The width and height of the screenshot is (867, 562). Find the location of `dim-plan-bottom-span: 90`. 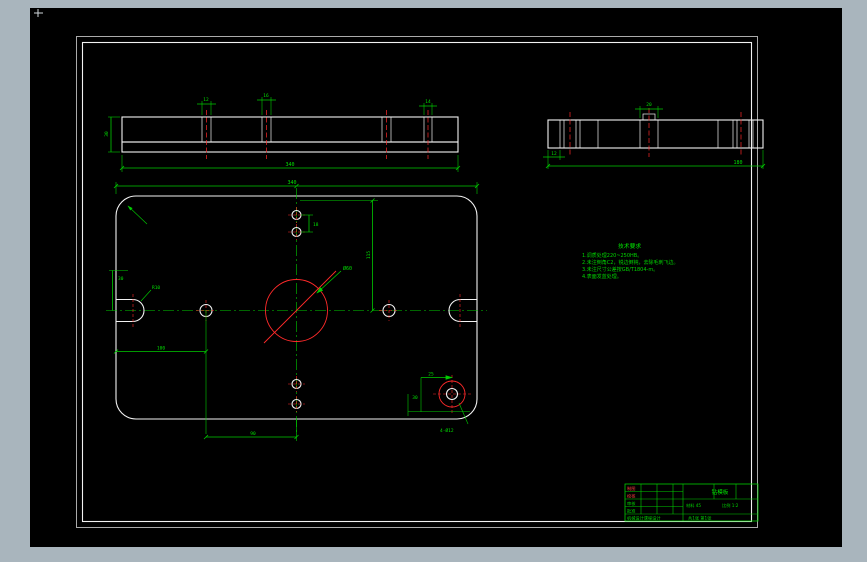

dim-plan-bottom-span: 90 is located at coordinates (253, 434).